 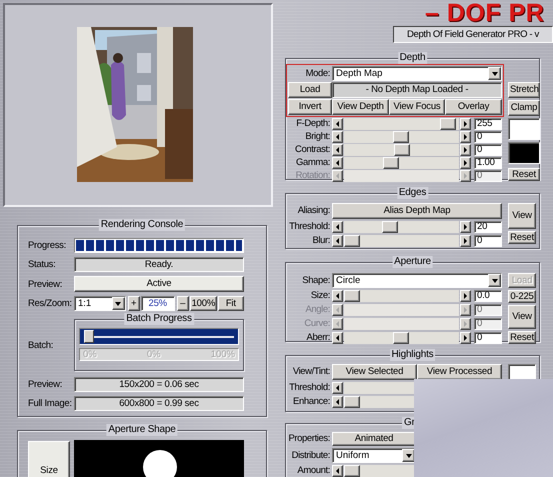 I want to click on field-label: Aliasing:, so click(x=313, y=211).